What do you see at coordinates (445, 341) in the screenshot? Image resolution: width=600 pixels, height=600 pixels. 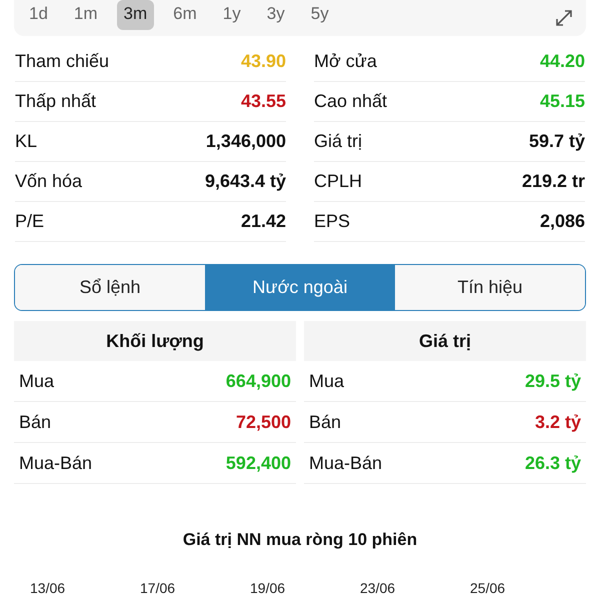 I see `table-header: Giá trị` at bounding box center [445, 341].